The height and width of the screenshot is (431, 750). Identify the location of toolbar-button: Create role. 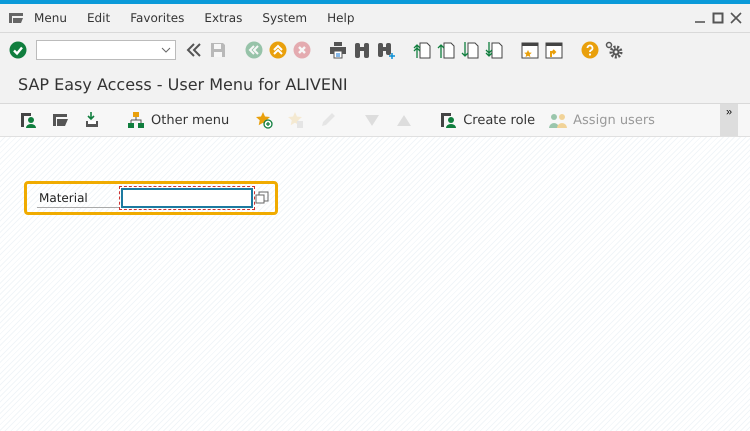
(487, 120).